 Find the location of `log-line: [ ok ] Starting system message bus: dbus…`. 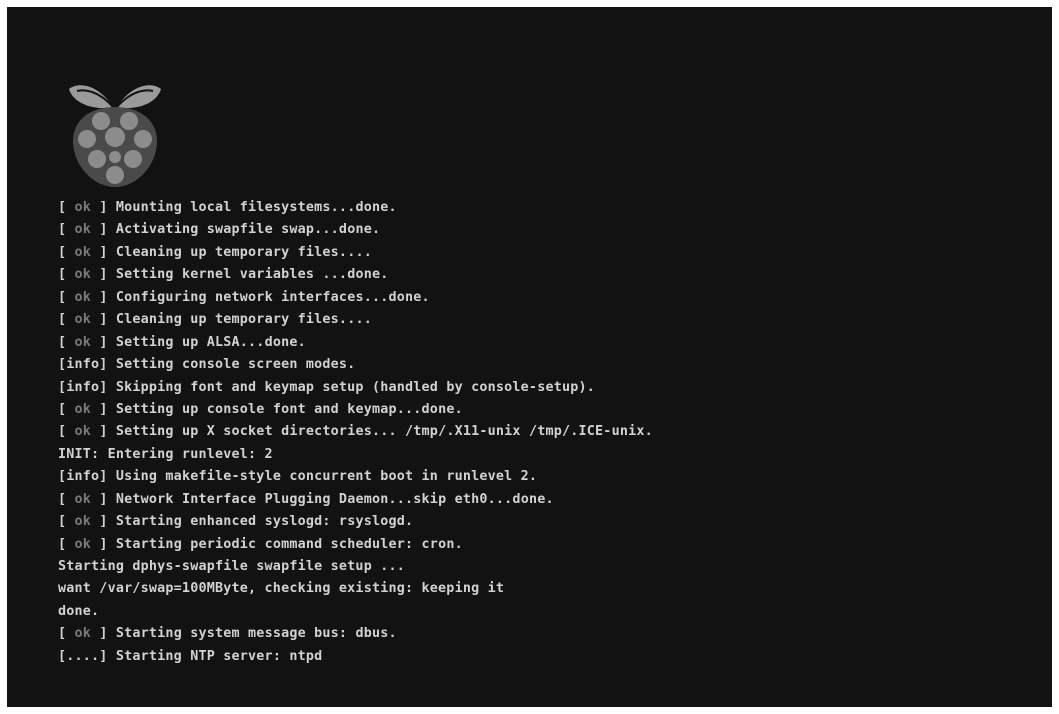

log-line: [ ok ] Starting system message bus: dbus… is located at coordinates (355, 634).